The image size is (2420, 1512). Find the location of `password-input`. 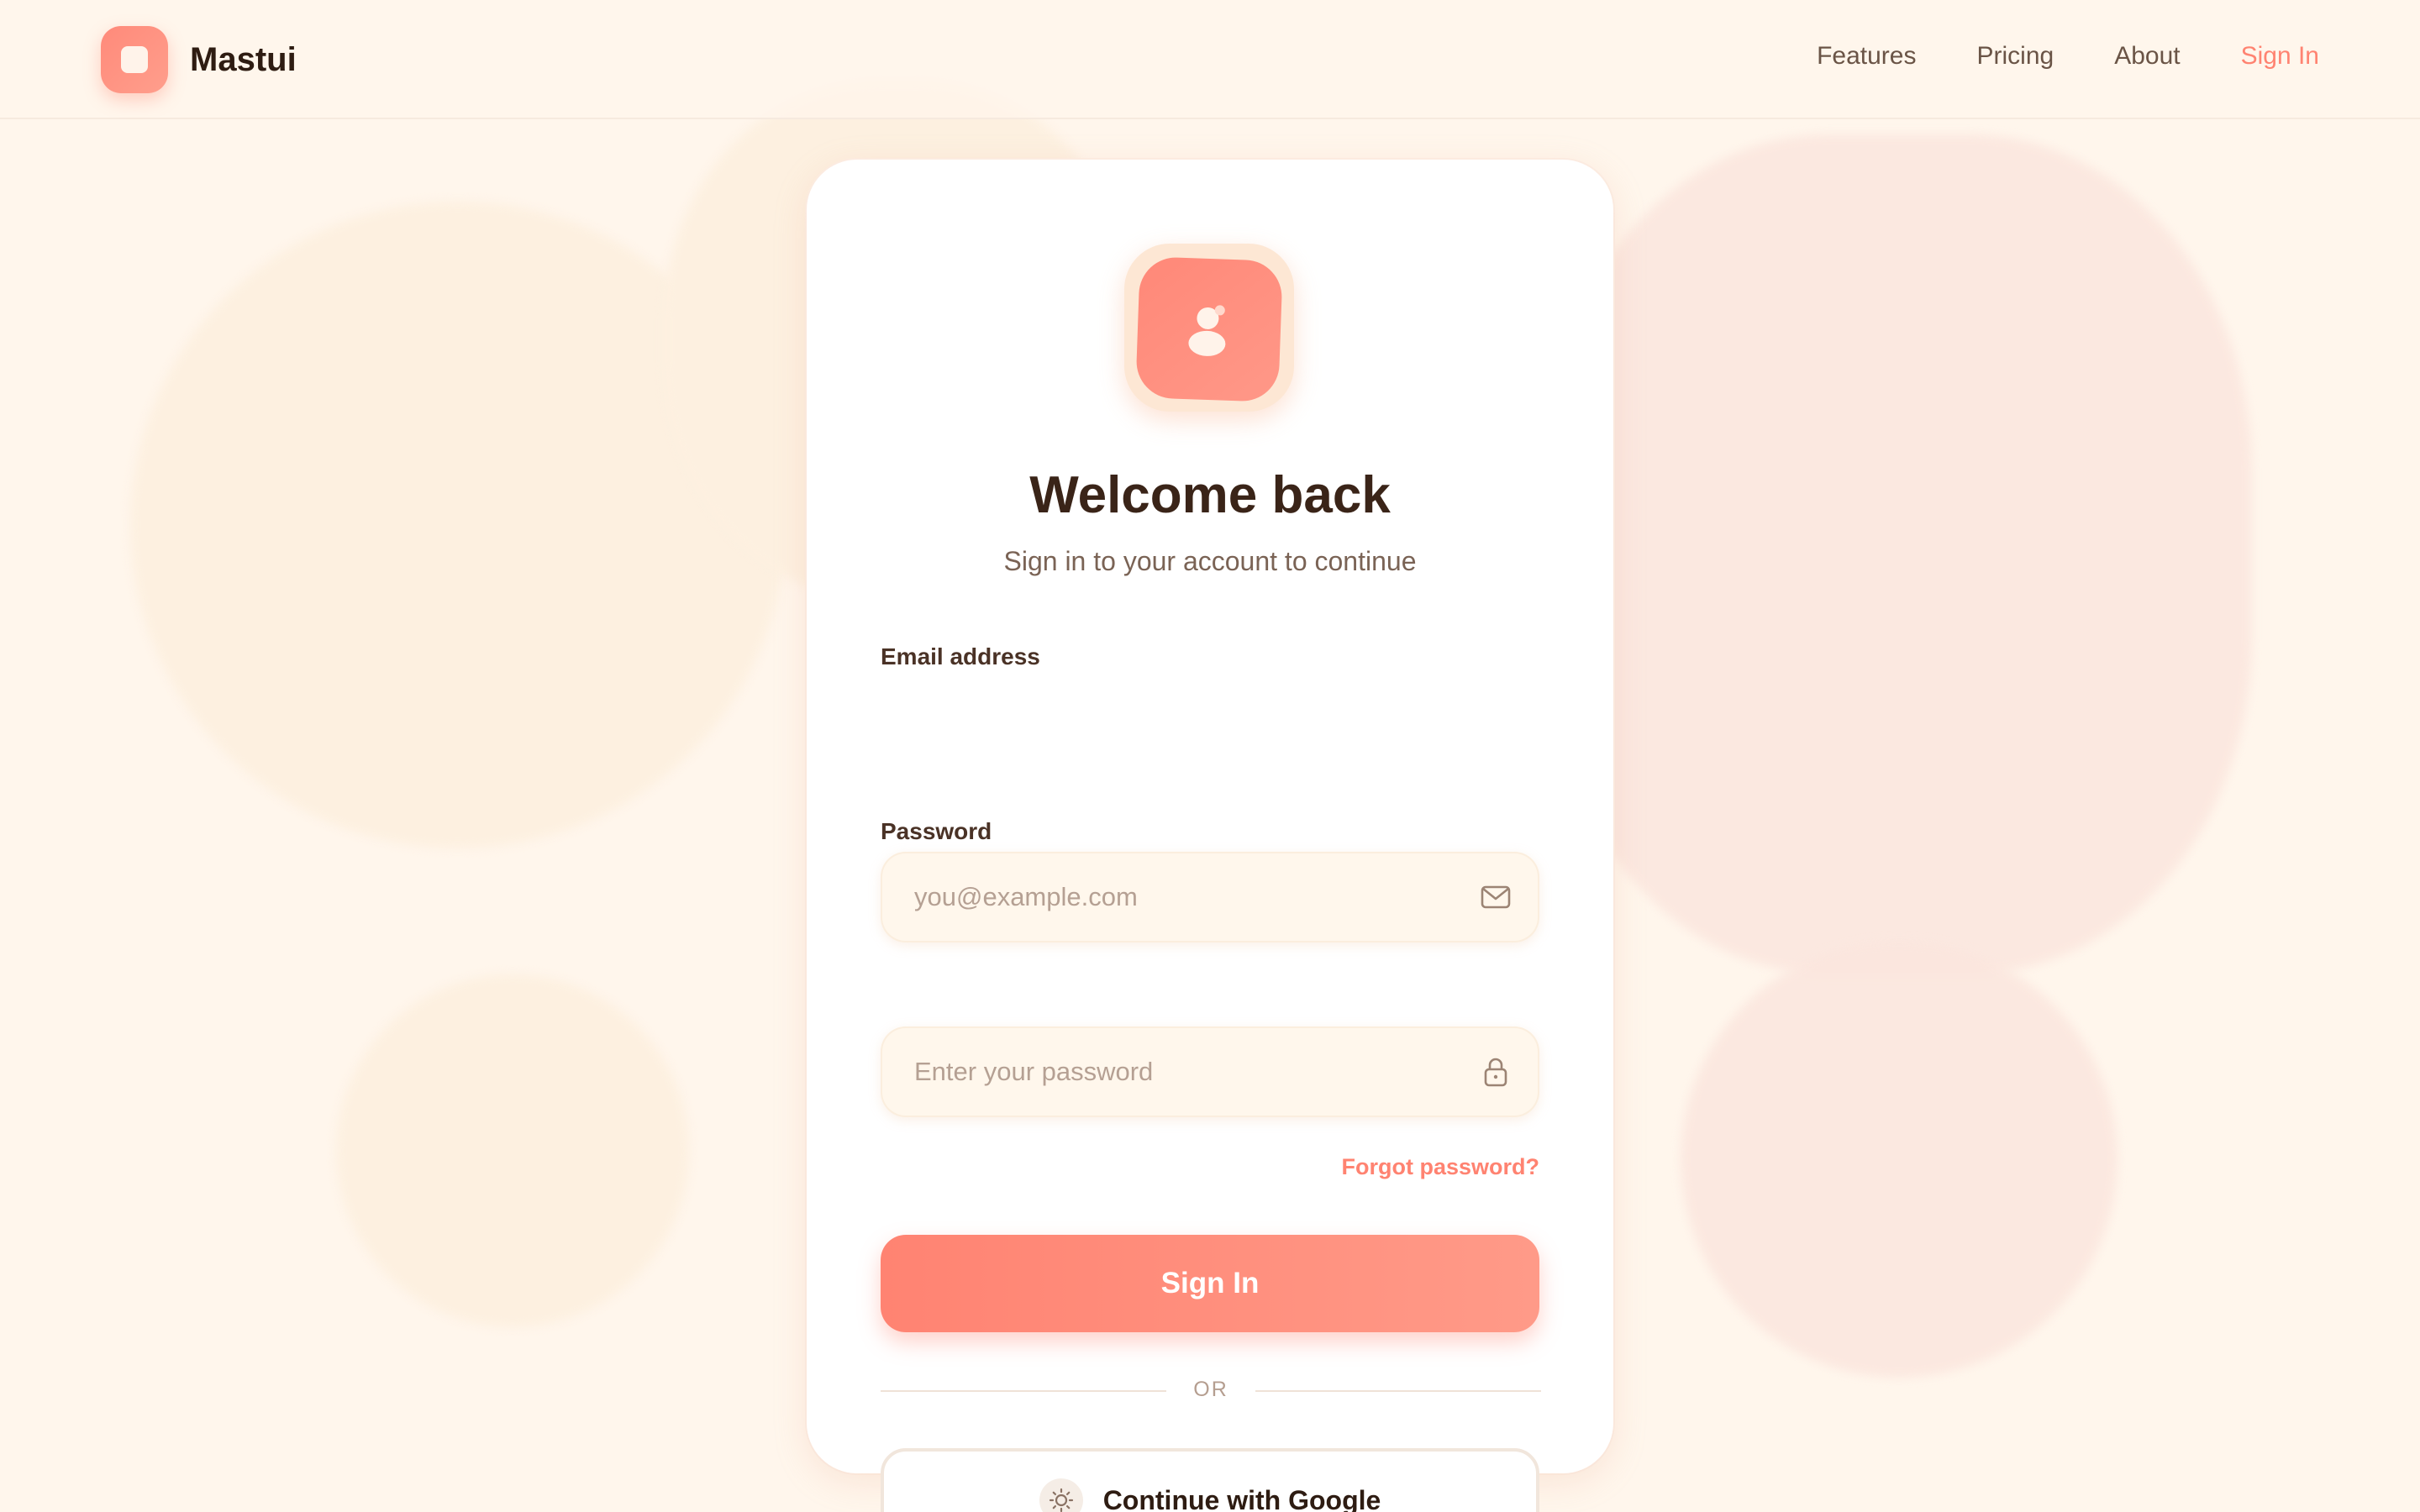

password-input is located at coordinates (1174, 1071).